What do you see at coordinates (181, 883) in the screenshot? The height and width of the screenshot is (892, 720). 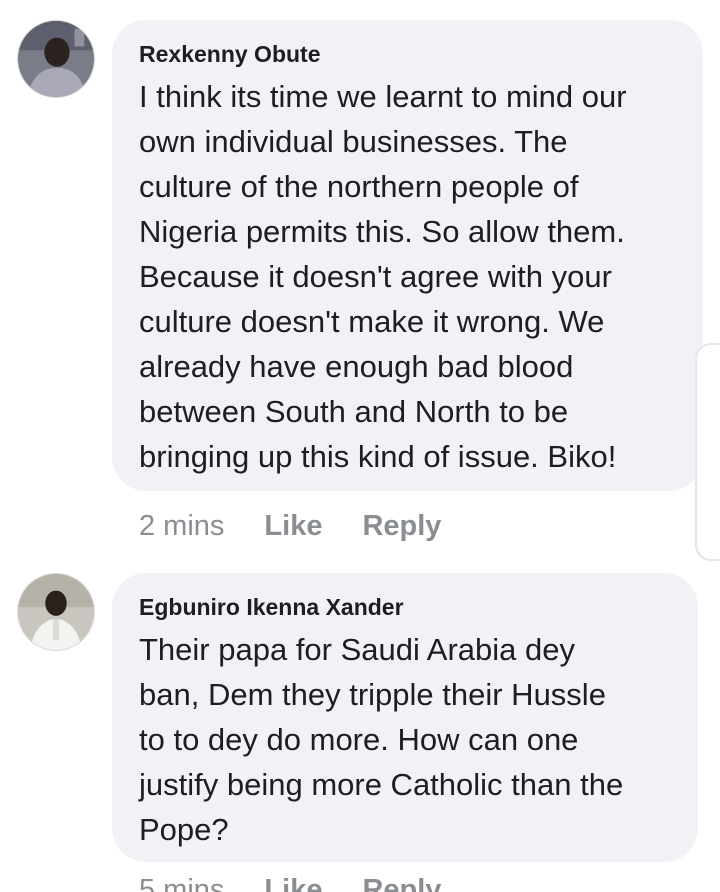 I see `comment-timestamp: 5 mins` at bounding box center [181, 883].